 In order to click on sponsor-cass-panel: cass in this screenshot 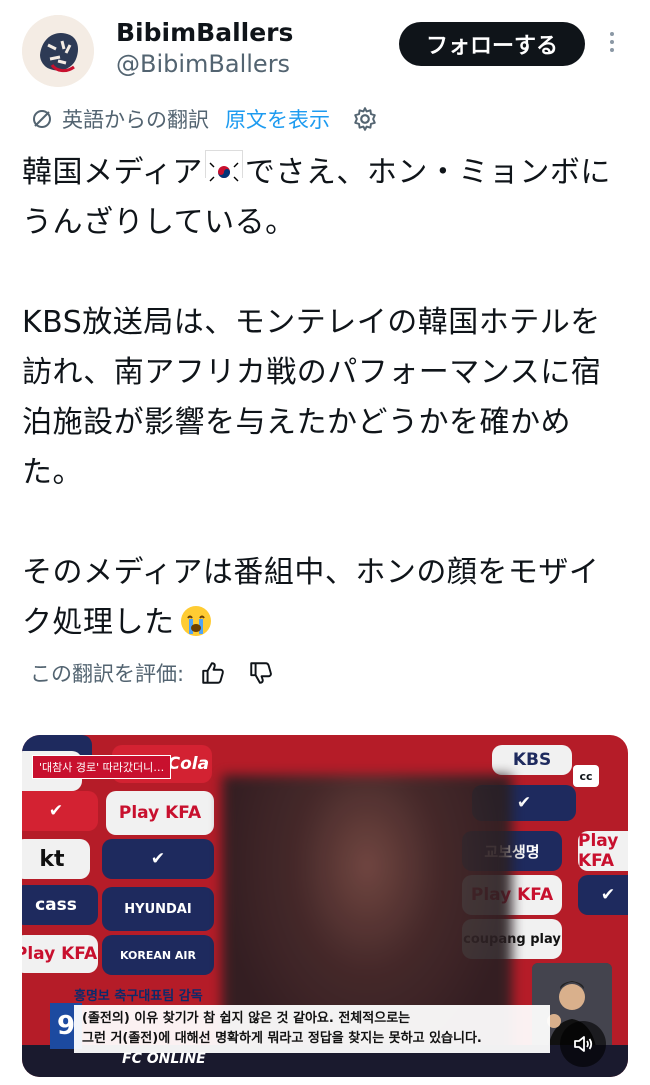, I will do `click(60, 905)`.